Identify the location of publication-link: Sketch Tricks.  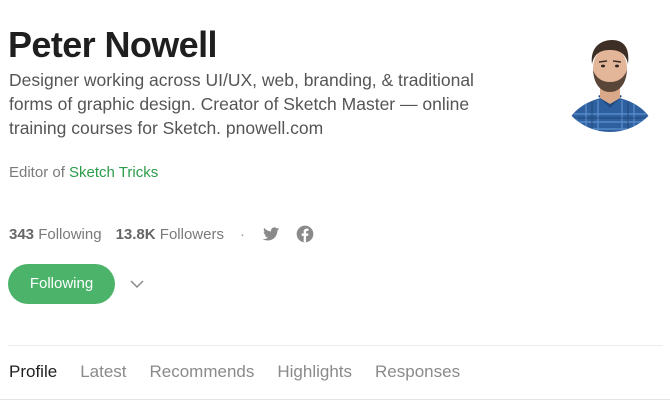
(113, 172).